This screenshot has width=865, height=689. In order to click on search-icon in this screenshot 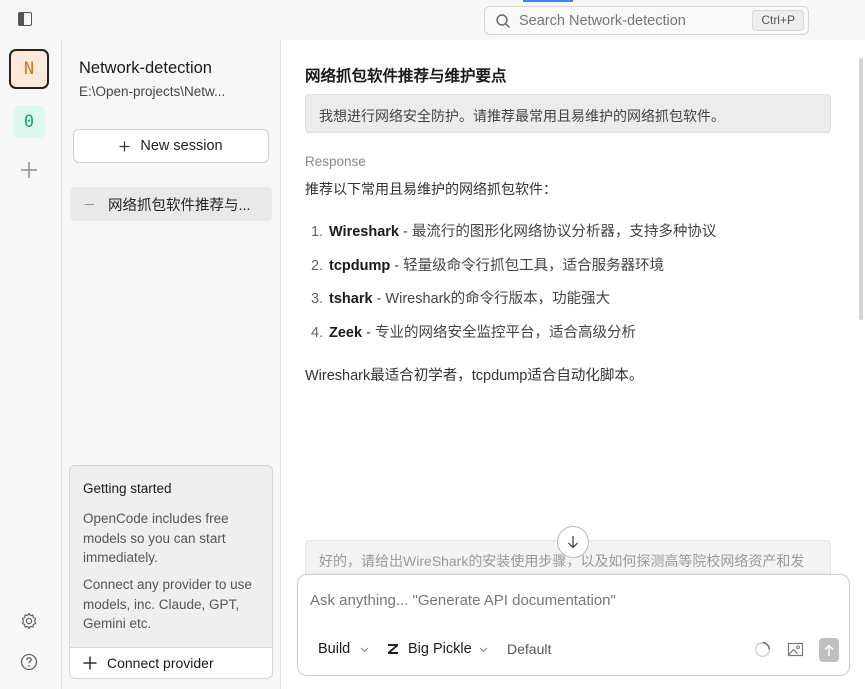, I will do `click(503, 21)`.